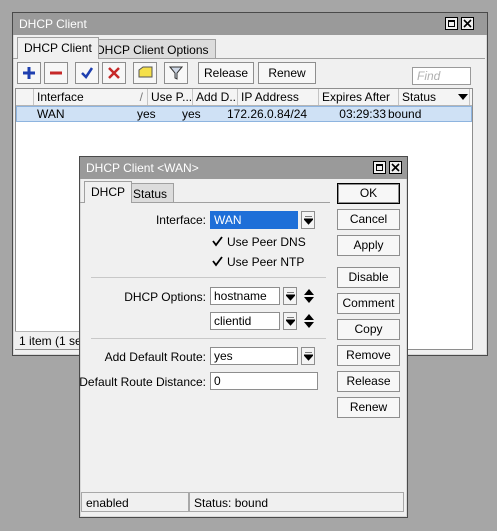  I want to click on close-button, so click(467, 23).